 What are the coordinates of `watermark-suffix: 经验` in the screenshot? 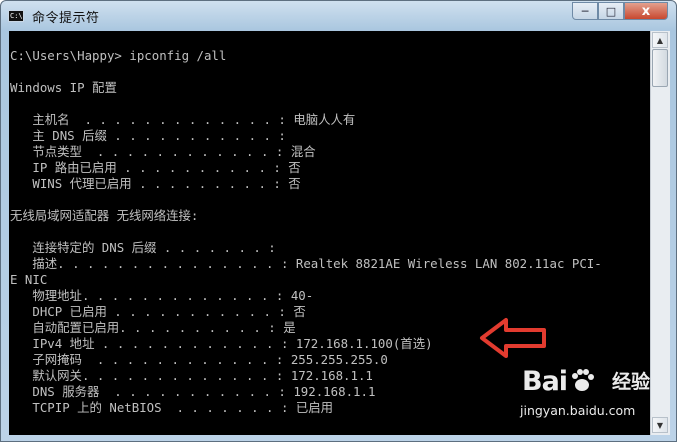 It's located at (631, 382).